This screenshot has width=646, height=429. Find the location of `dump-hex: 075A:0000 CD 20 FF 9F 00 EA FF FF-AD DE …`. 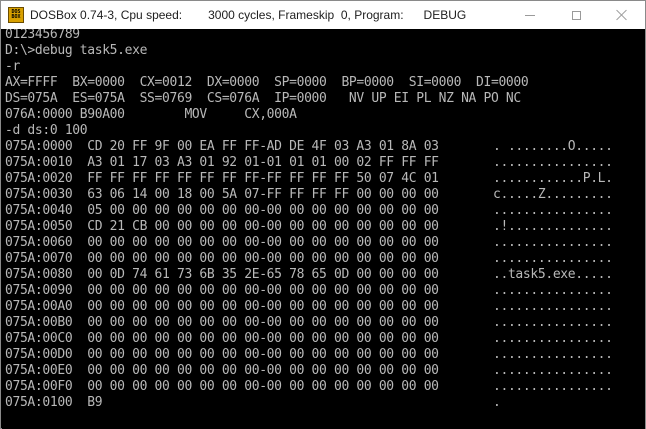

dump-hex: 075A:0000 CD 20 FF 9F 00 EA FF FF-AD DE … is located at coordinates (222, 146).